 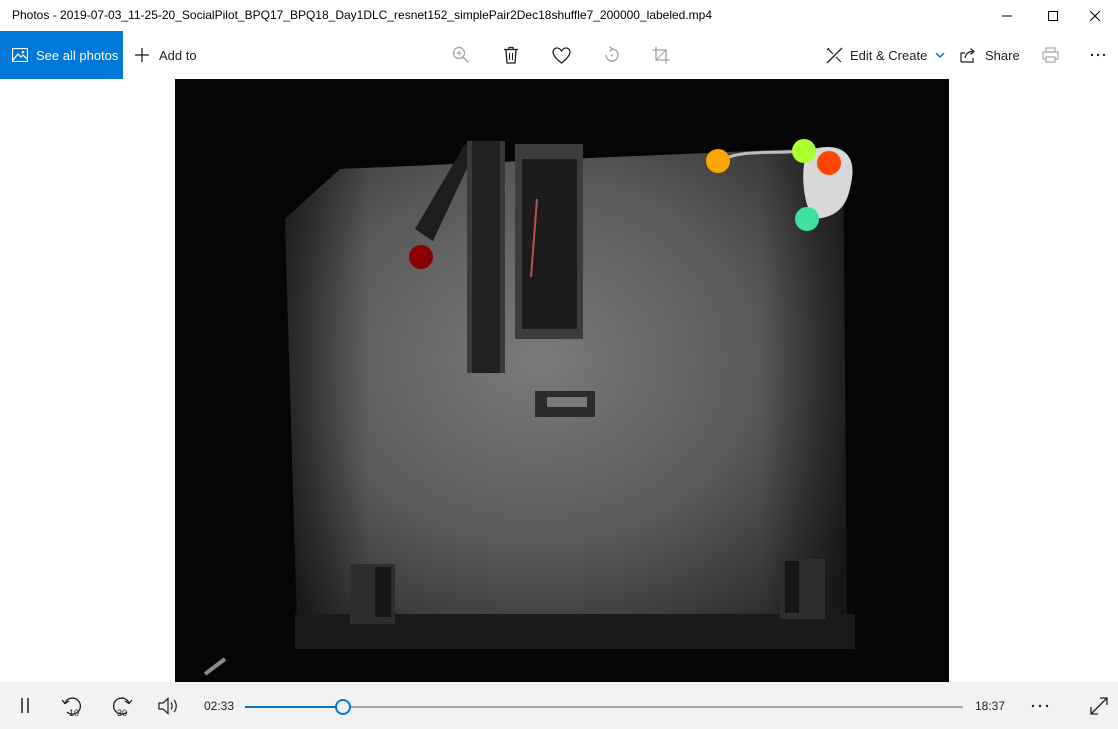 I want to click on trash-icon, so click(x=511, y=55).